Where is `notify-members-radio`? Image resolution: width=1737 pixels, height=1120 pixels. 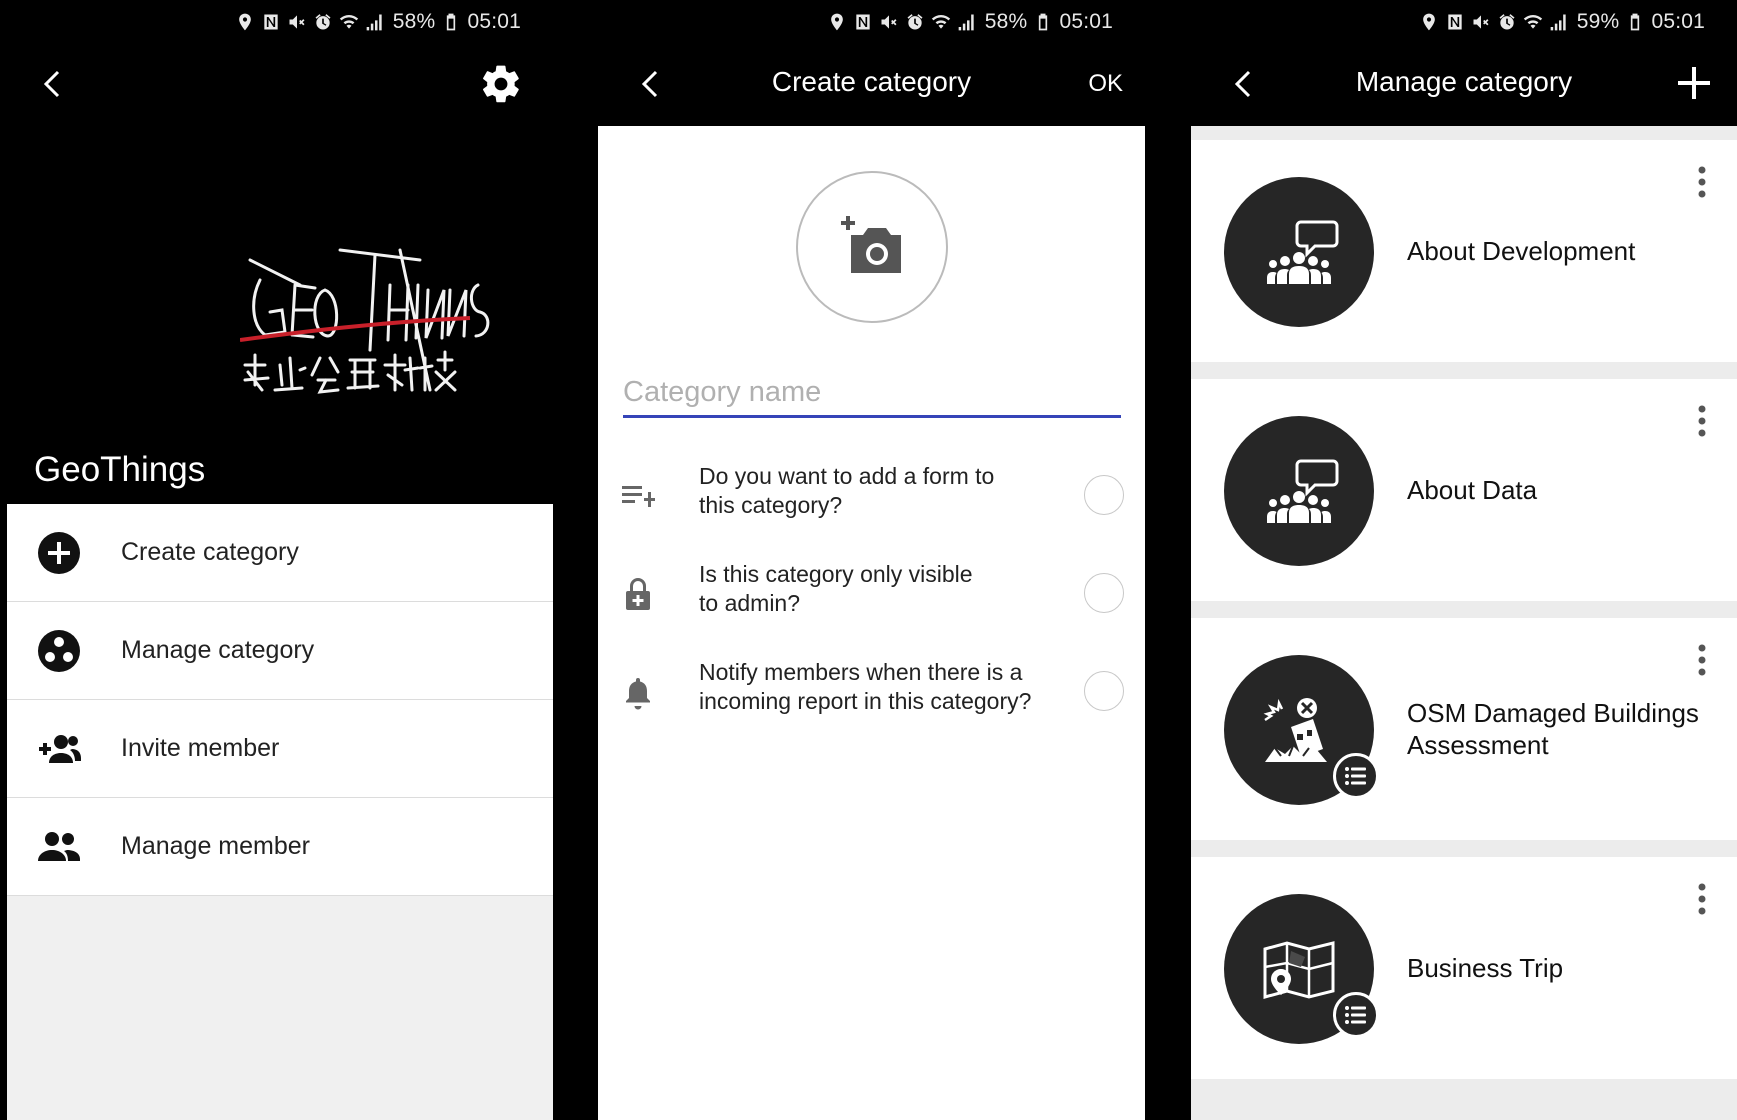 notify-members-radio is located at coordinates (1104, 691).